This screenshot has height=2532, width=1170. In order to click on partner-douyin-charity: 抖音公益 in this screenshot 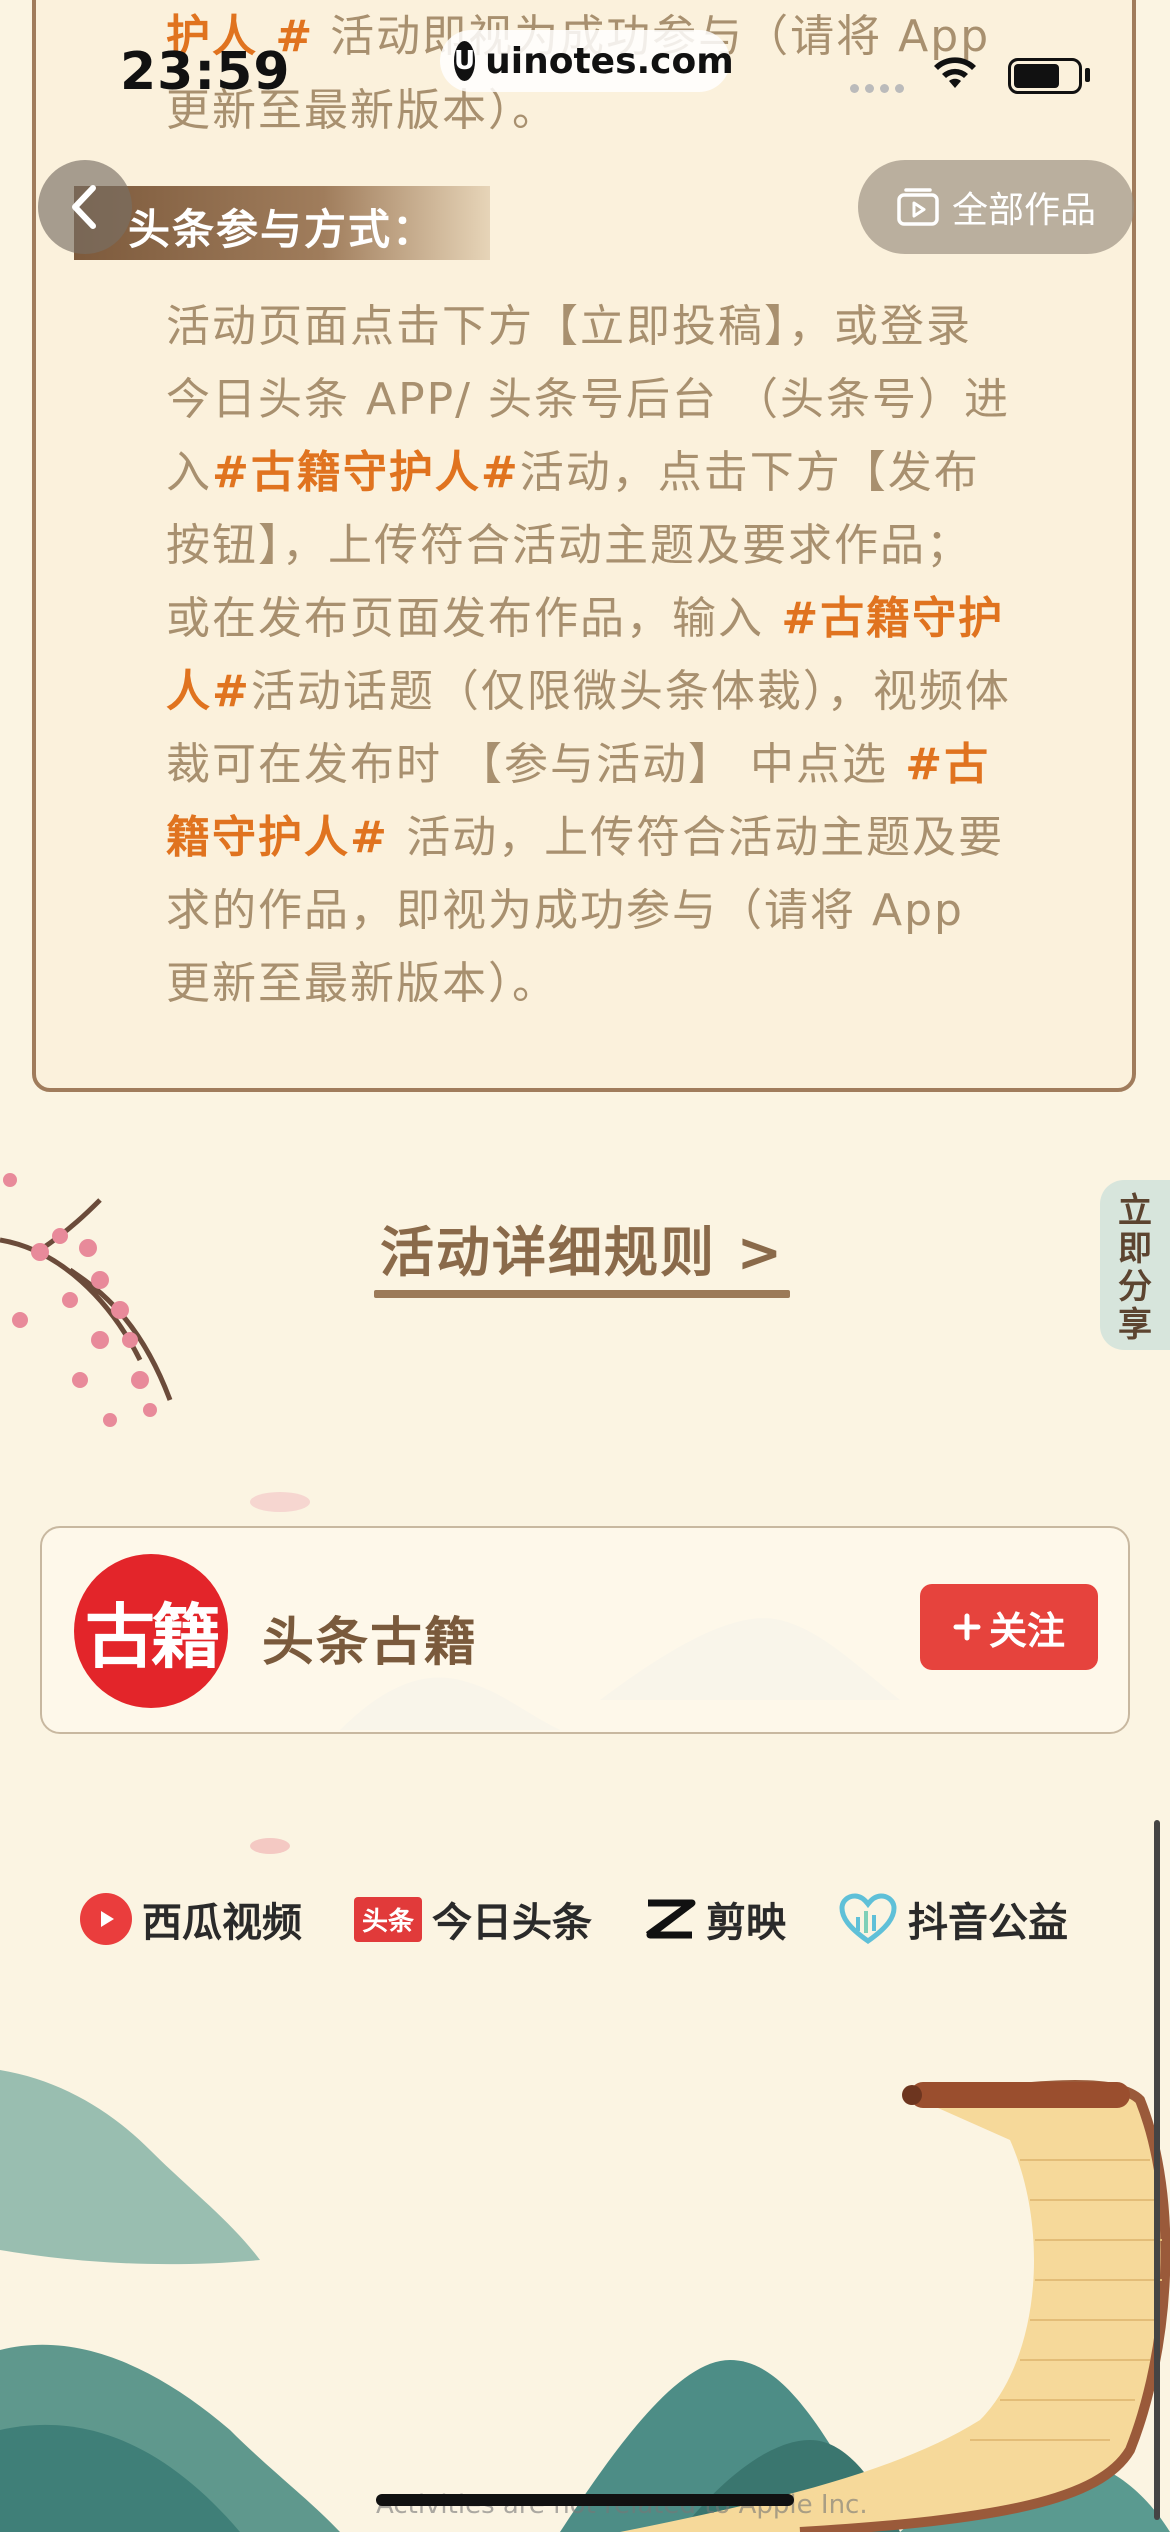, I will do `click(953, 1919)`.